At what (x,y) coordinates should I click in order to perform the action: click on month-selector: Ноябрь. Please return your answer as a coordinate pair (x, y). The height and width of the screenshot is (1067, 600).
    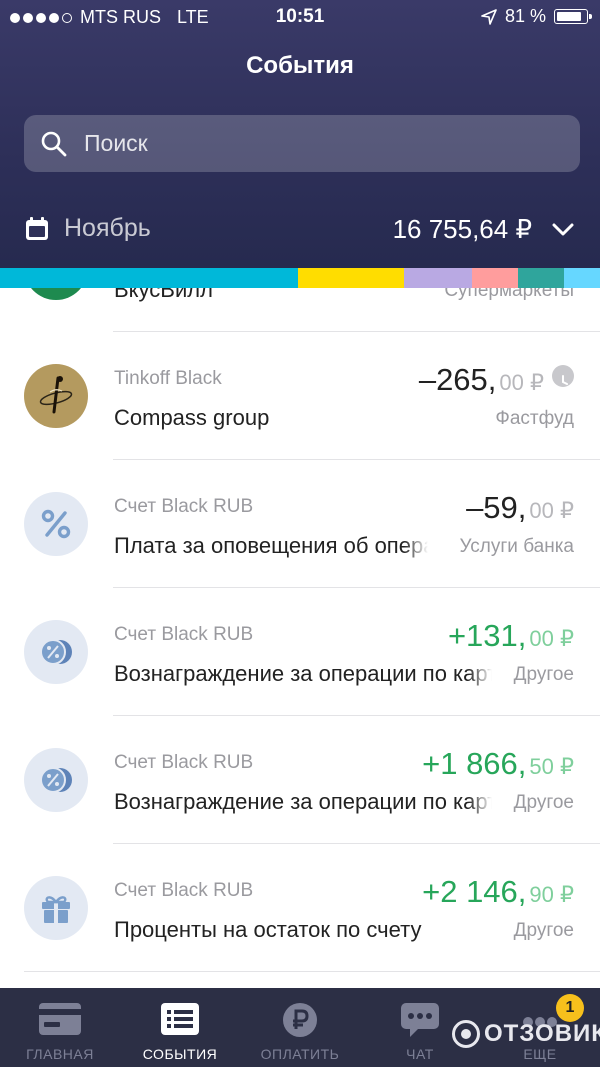
    Looking at the image, I should click on (87, 228).